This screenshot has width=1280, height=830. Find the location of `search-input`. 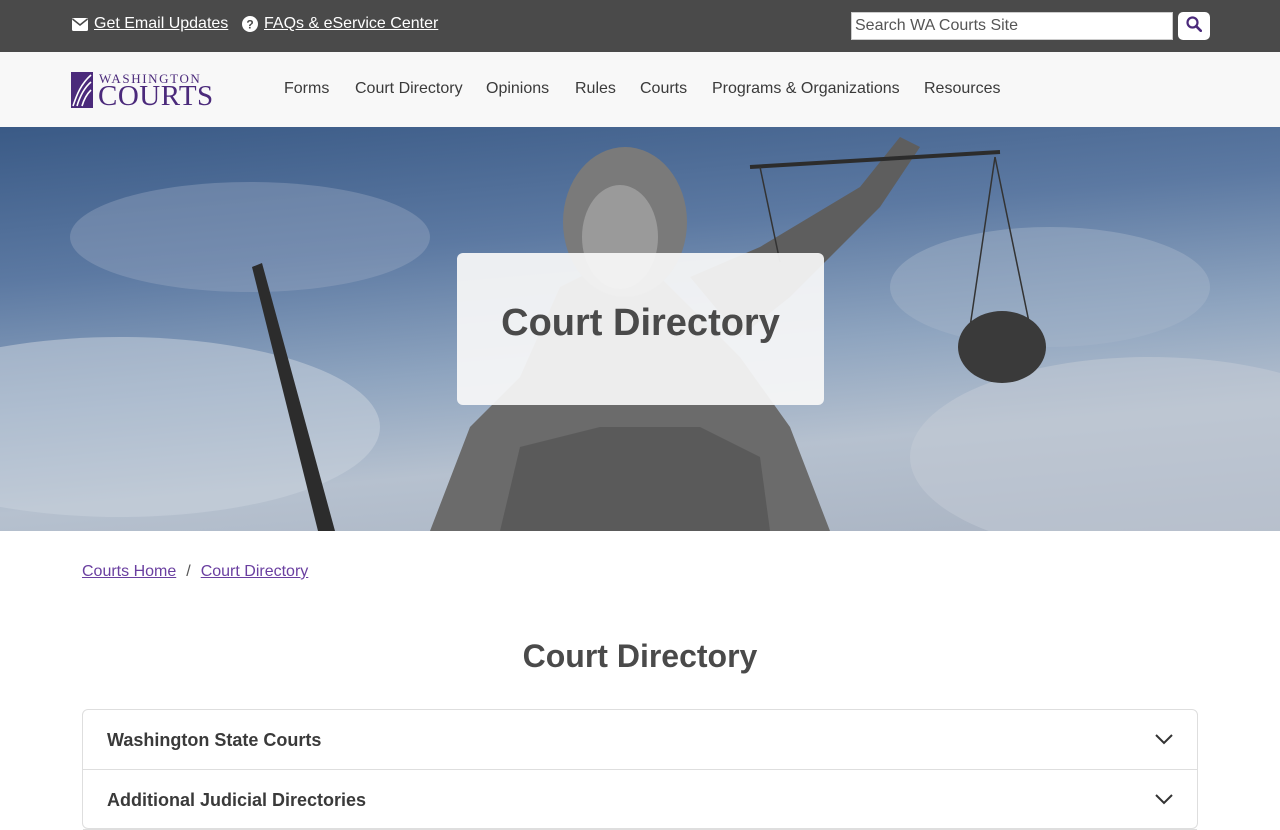

search-input is located at coordinates (1012, 26).